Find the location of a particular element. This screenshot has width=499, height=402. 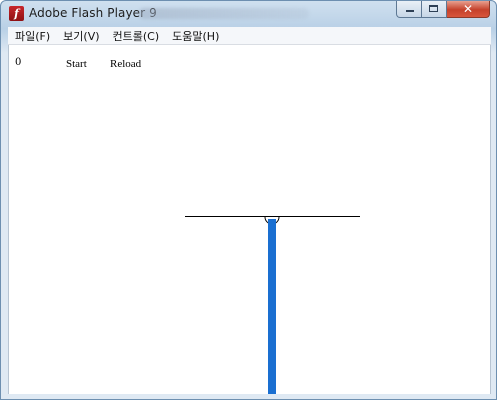

caption-buttons: ✕ is located at coordinates (443, 10).